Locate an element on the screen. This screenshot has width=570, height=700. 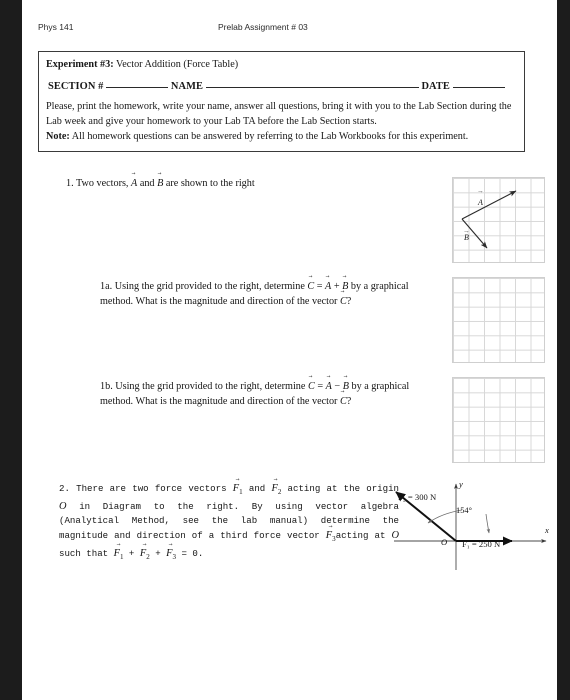
equation-plus-1: + is located at coordinates (131, 553).